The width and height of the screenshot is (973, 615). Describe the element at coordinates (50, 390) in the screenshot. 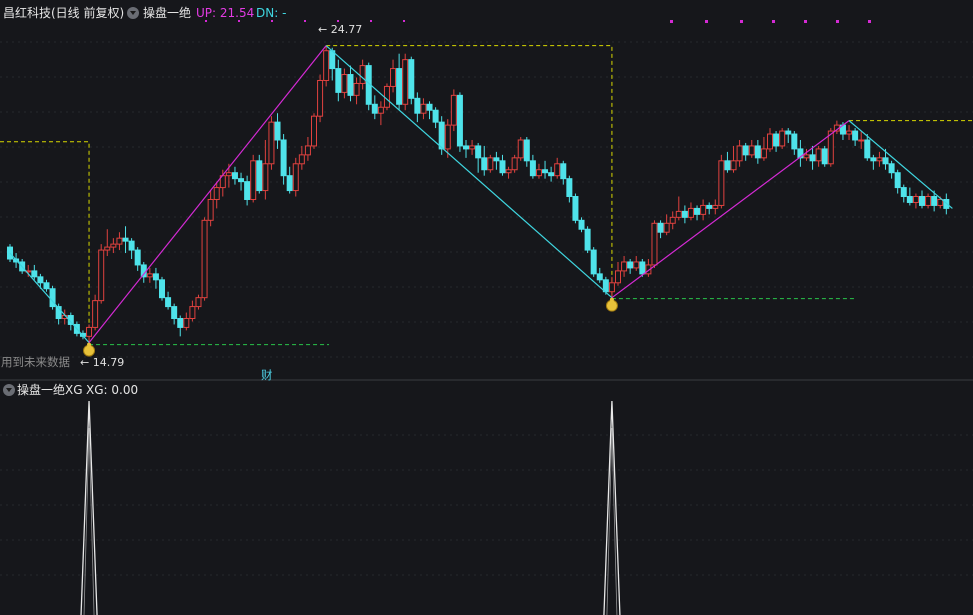

I see `subchart-indicator-name: 操盘一绝XG` at that location.